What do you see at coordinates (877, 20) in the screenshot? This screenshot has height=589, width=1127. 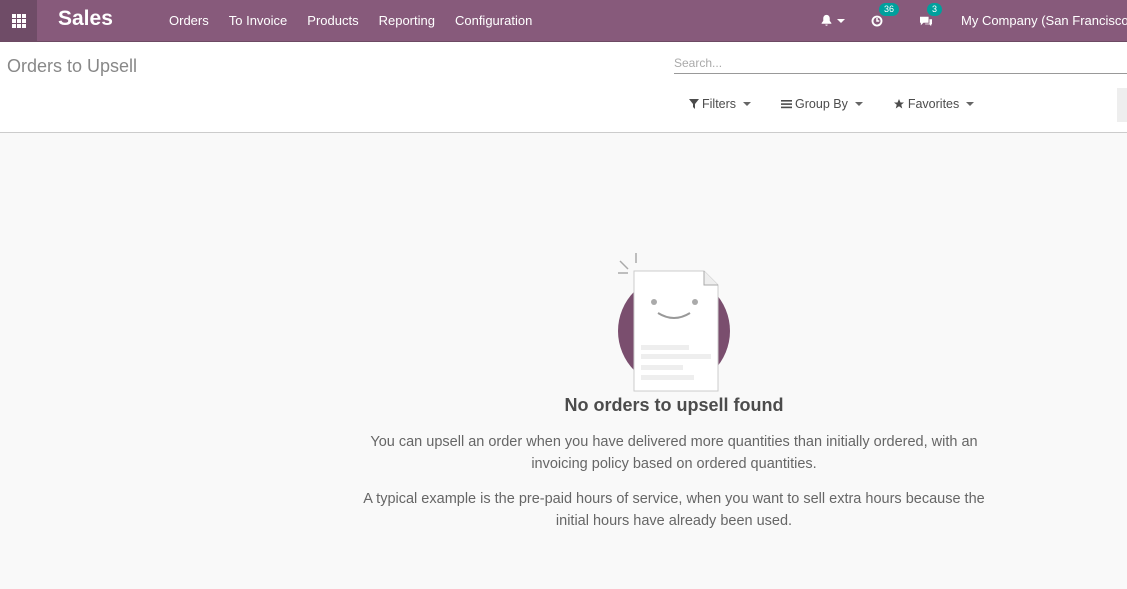 I see `clock-icon` at bounding box center [877, 20].